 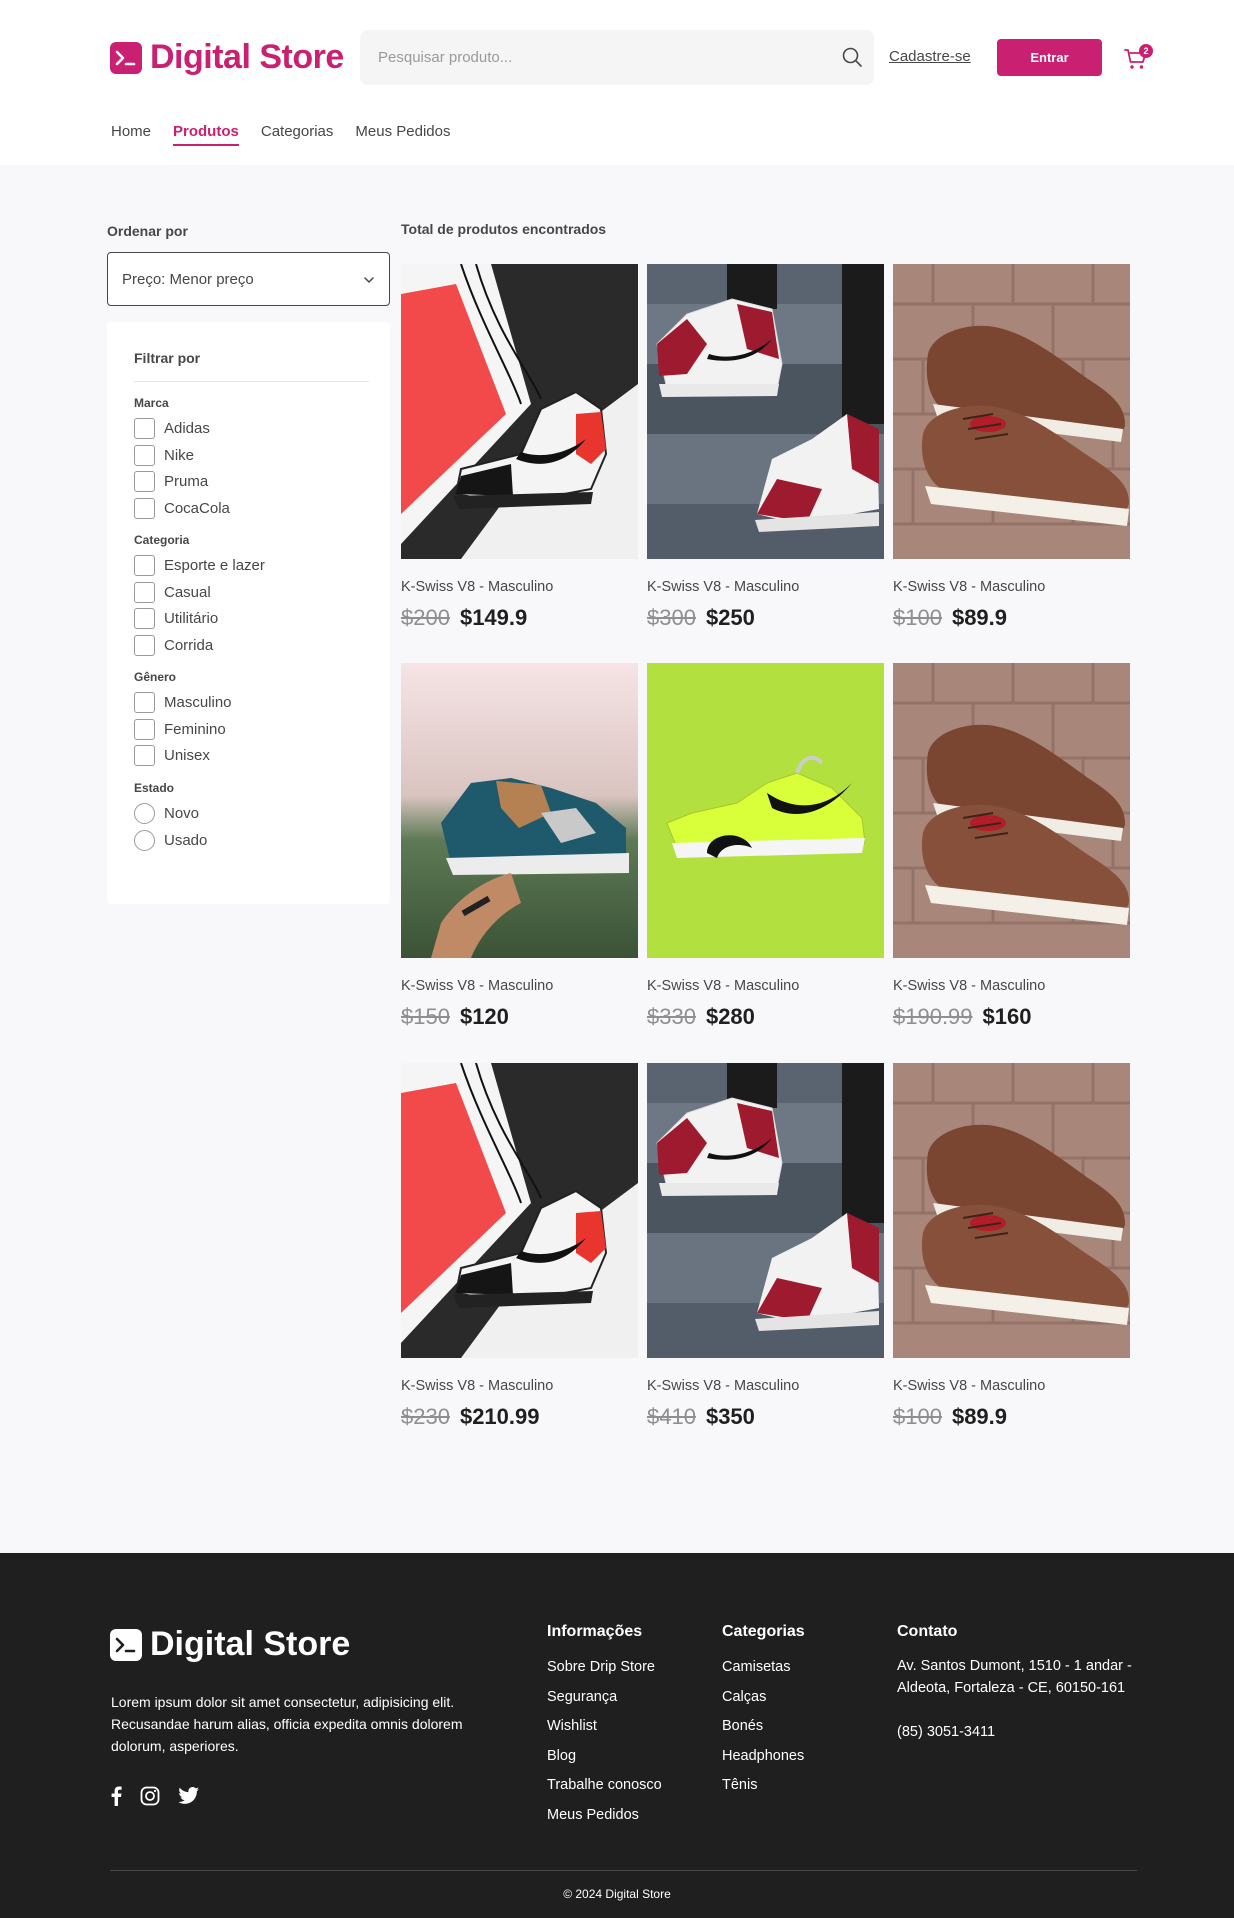 I want to click on filter-option-label: Unisex, so click(x=187, y=756).